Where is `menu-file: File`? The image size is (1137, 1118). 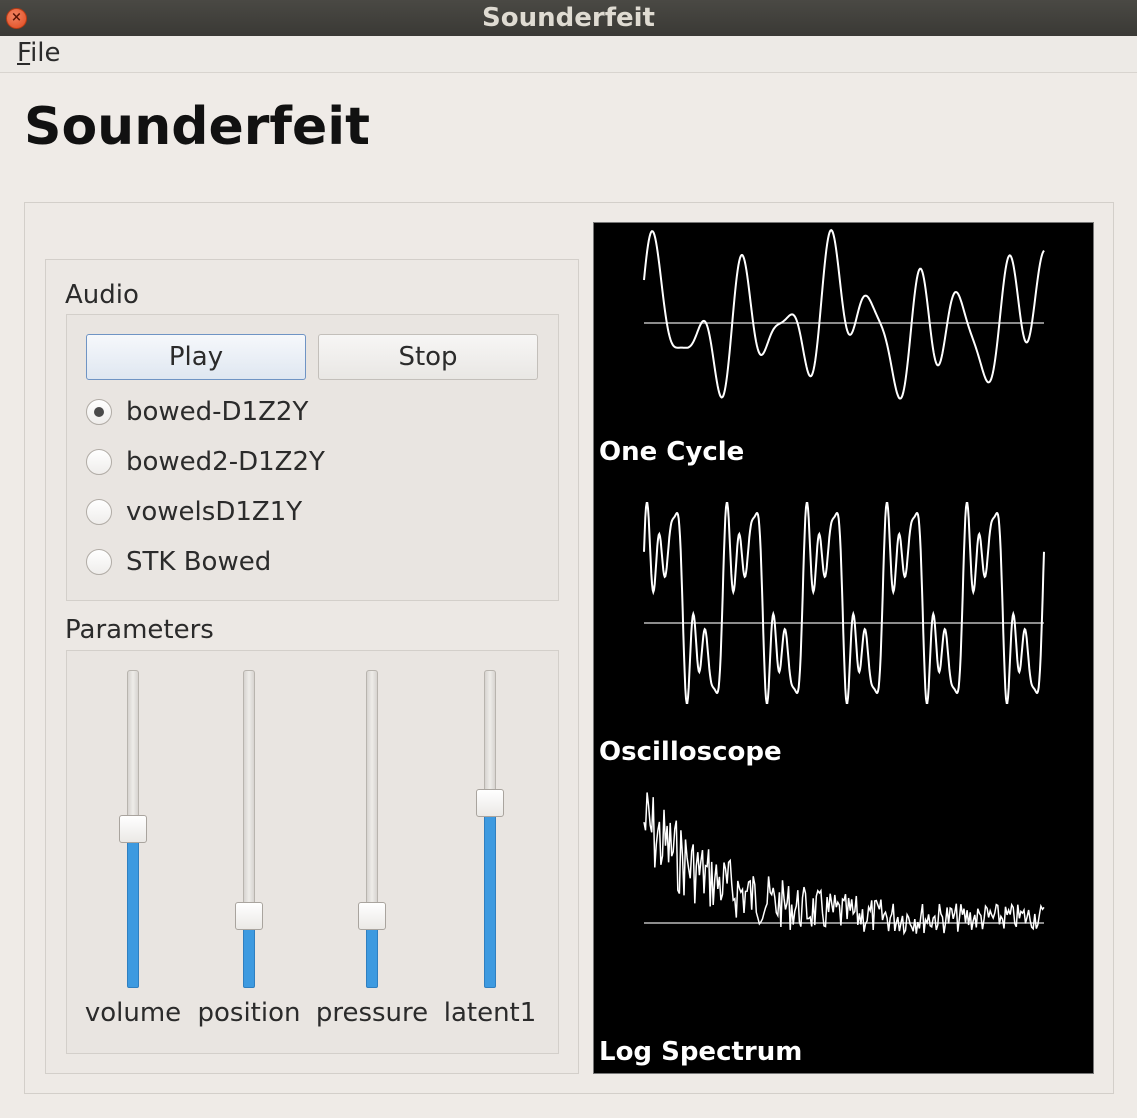
menu-file: File is located at coordinates (39, 53).